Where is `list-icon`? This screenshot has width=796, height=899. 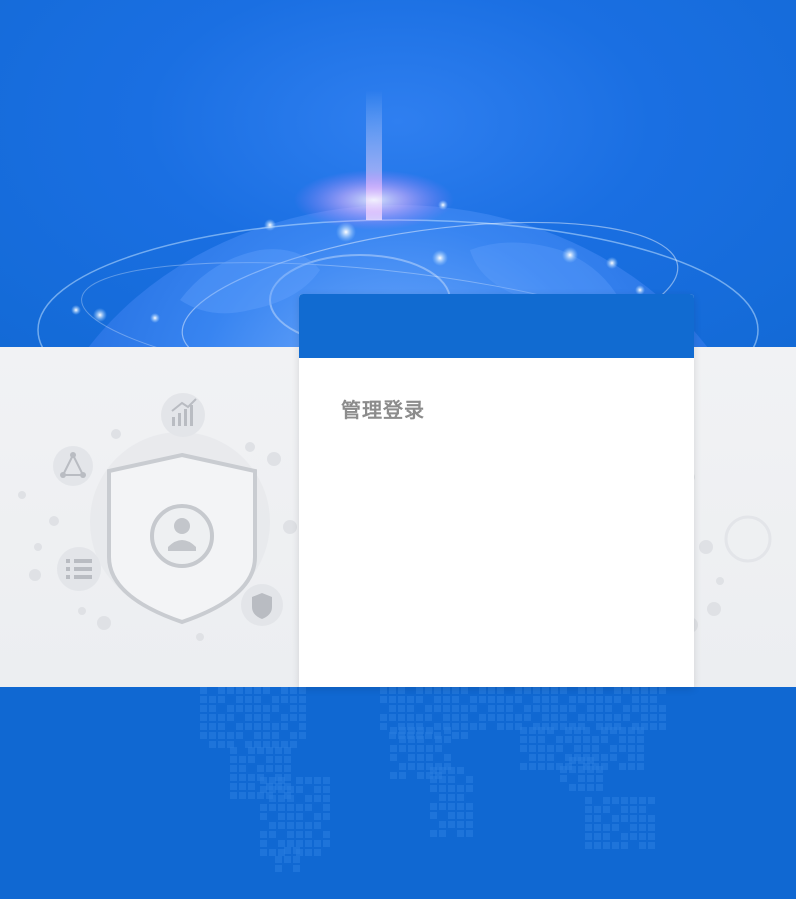
list-icon is located at coordinates (79, 569).